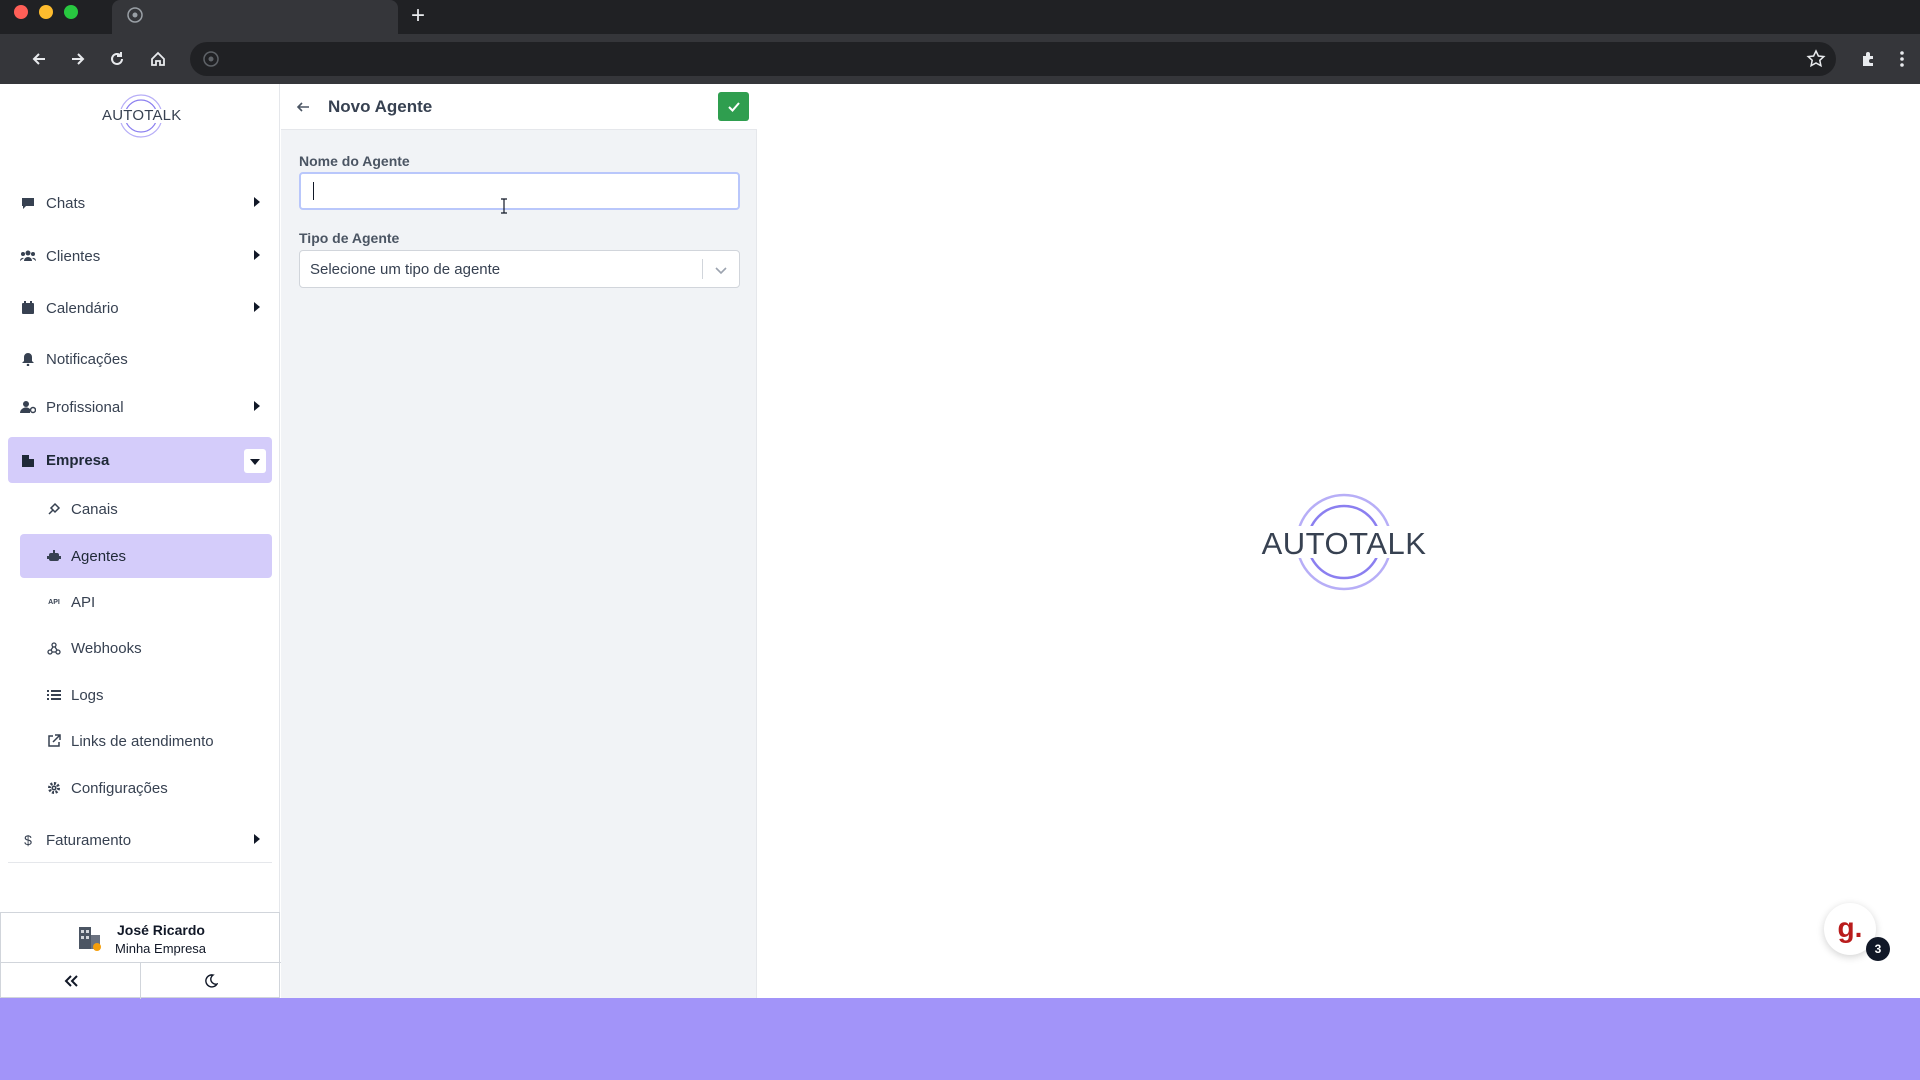 The height and width of the screenshot is (1080, 1920). I want to click on window-minimize-button, so click(46, 12).